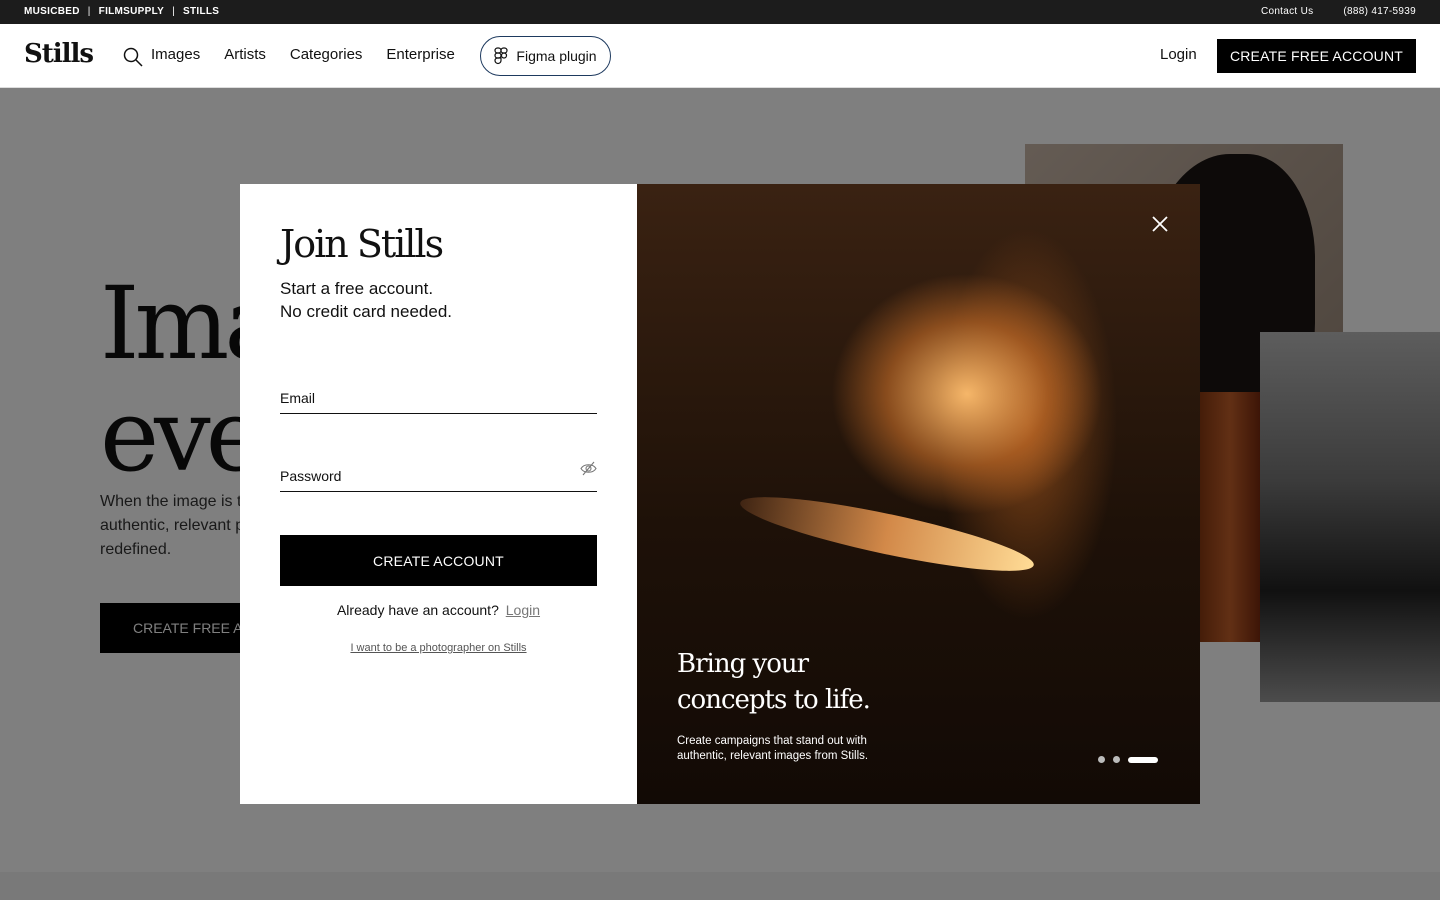 The height and width of the screenshot is (900, 1440). Describe the element at coordinates (131, 11) in the screenshot. I see `brand-filmsupply: FILMSUPPLY` at that location.